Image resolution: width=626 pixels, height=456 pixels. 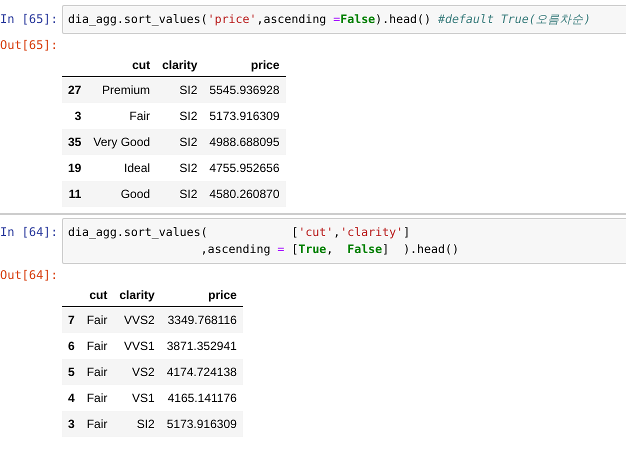 What do you see at coordinates (330, 19) in the screenshot?
I see `code-line: dia_agg.sort_values('price',ascending =False).head() #default True(오름차순)` at bounding box center [330, 19].